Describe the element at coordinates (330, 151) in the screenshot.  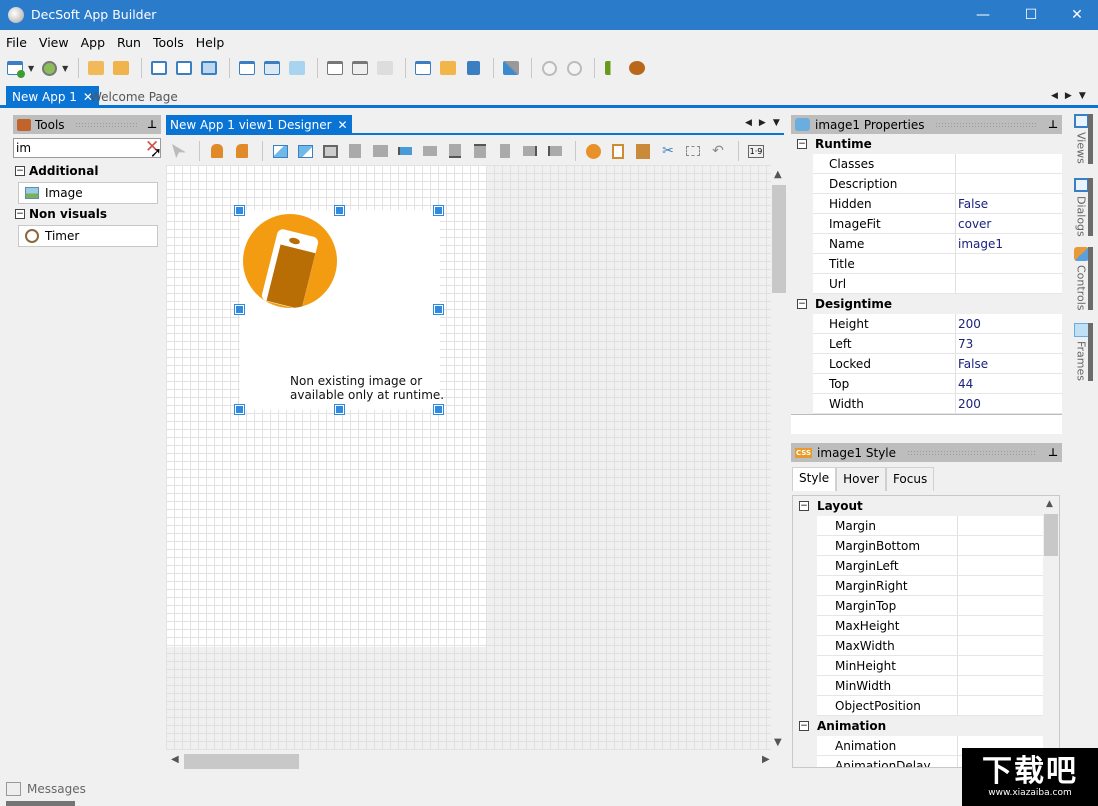
I see `same-size-button` at that location.